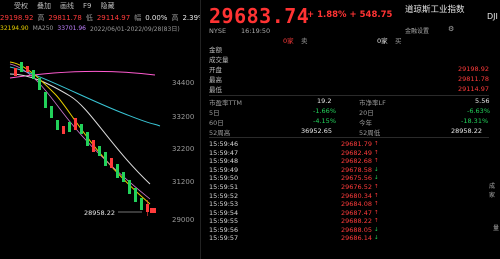 The image size is (500, 259). Describe the element at coordinates (224, 161) in the screenshot. I see `tick-time: 15:59:48` at that location.